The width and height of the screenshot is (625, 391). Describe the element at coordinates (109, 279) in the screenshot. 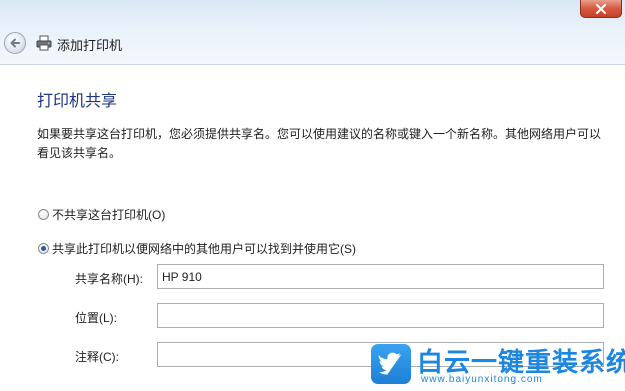

I see `share-name-label: 共享名称(H):` at that location.